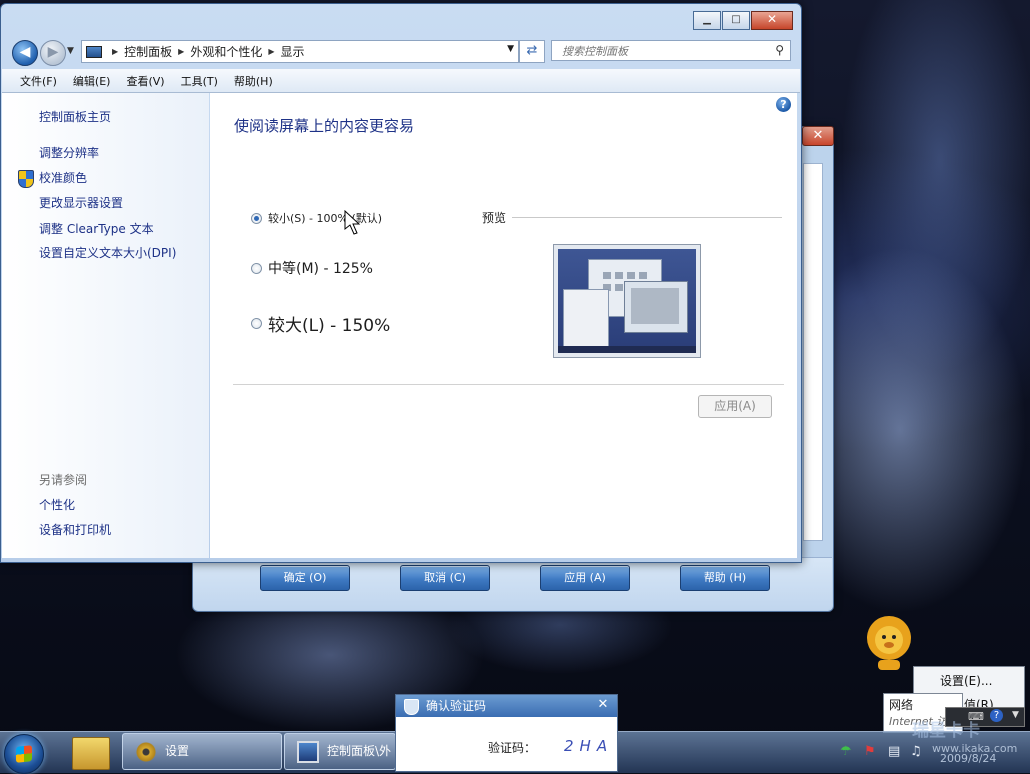  I want to click on sidebar-item-custom-dpi: 设置自定义文本大小(DPI), so click(107, 252).